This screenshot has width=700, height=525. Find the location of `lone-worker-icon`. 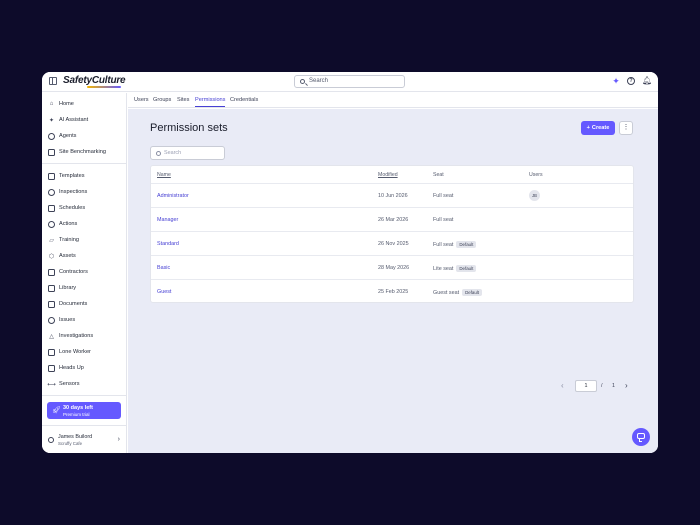

lone-worker-icon is located at coordinates (51, 352).